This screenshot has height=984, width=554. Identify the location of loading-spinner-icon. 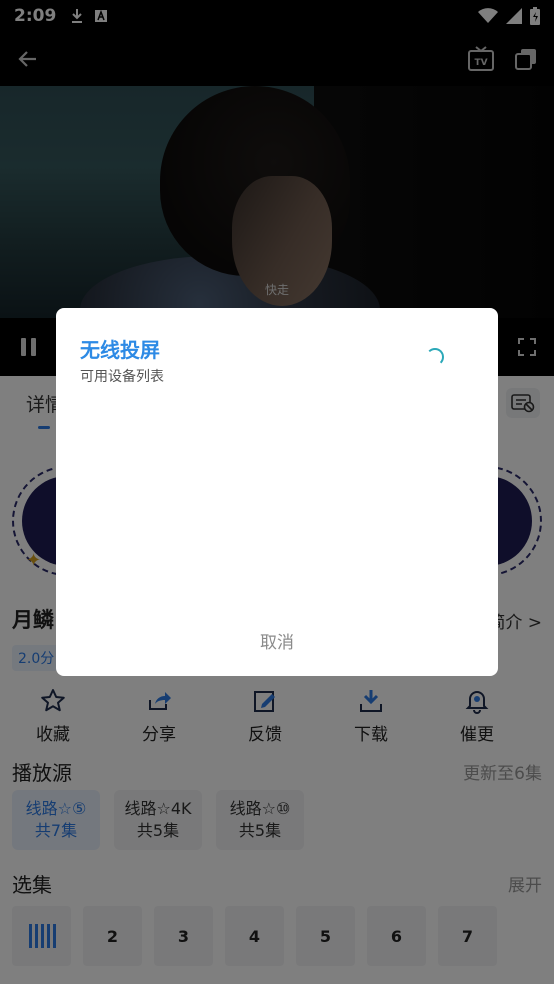
(435, 357).